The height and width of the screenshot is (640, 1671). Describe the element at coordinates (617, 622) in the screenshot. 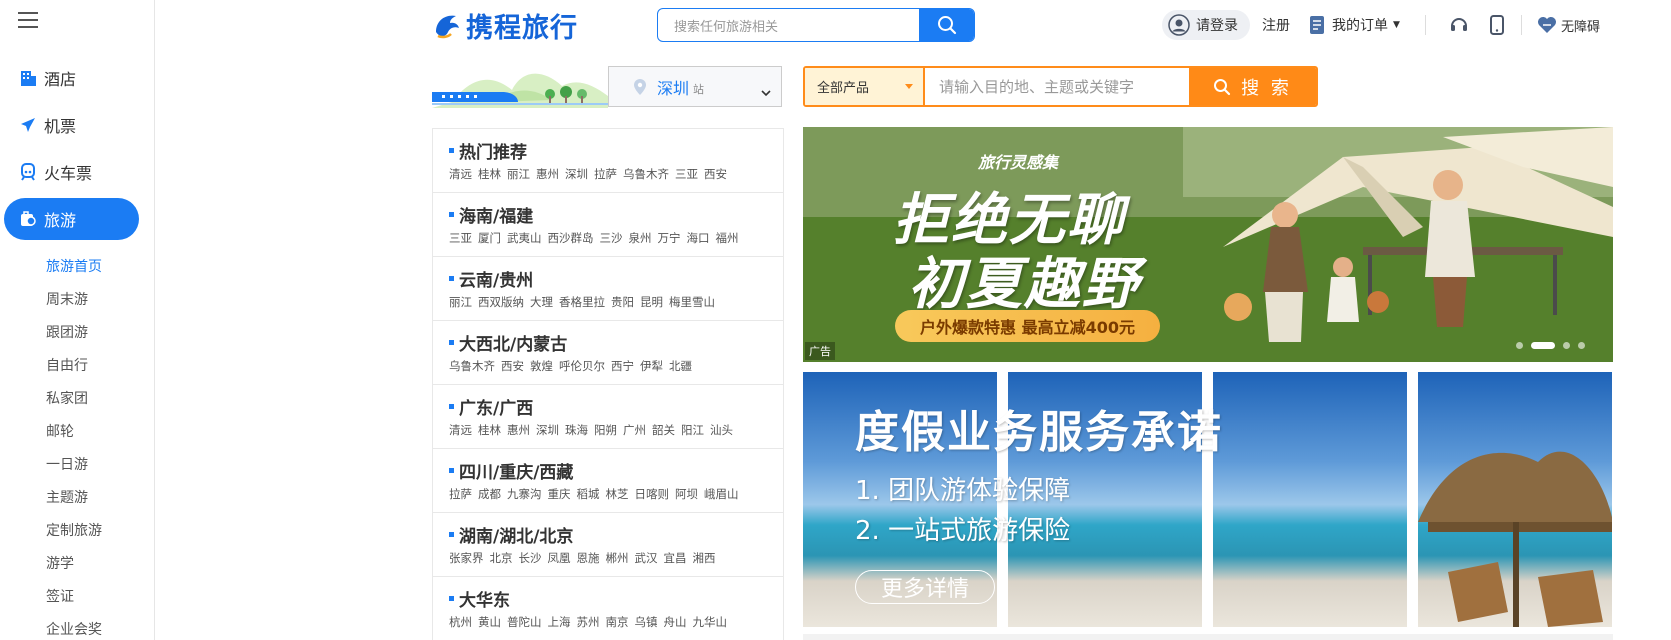

I see `destination-city-link: 南京` at that location.